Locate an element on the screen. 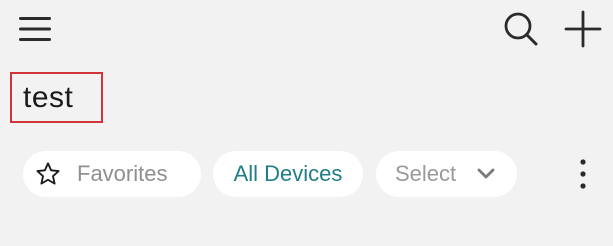 The image size is (613, 246). plus-icon is located at coordinates (583, 29).